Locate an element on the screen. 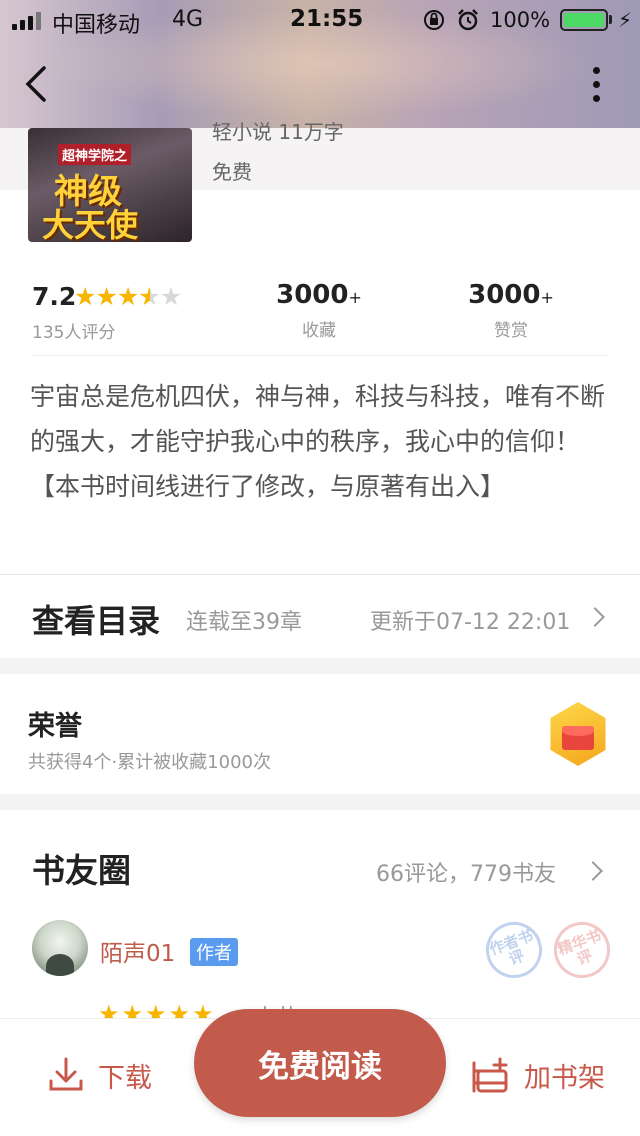  download-button: 下载 is located at coordinates (99, 1075).